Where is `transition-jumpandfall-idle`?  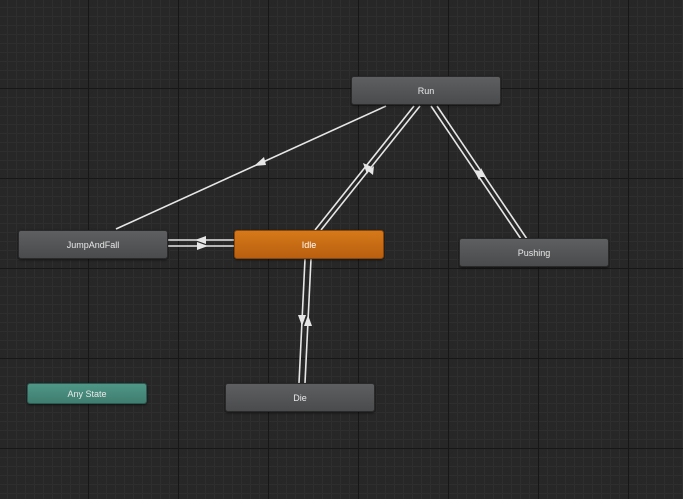
transition-jumpandfall-idle is located at coordinates (201, 243).